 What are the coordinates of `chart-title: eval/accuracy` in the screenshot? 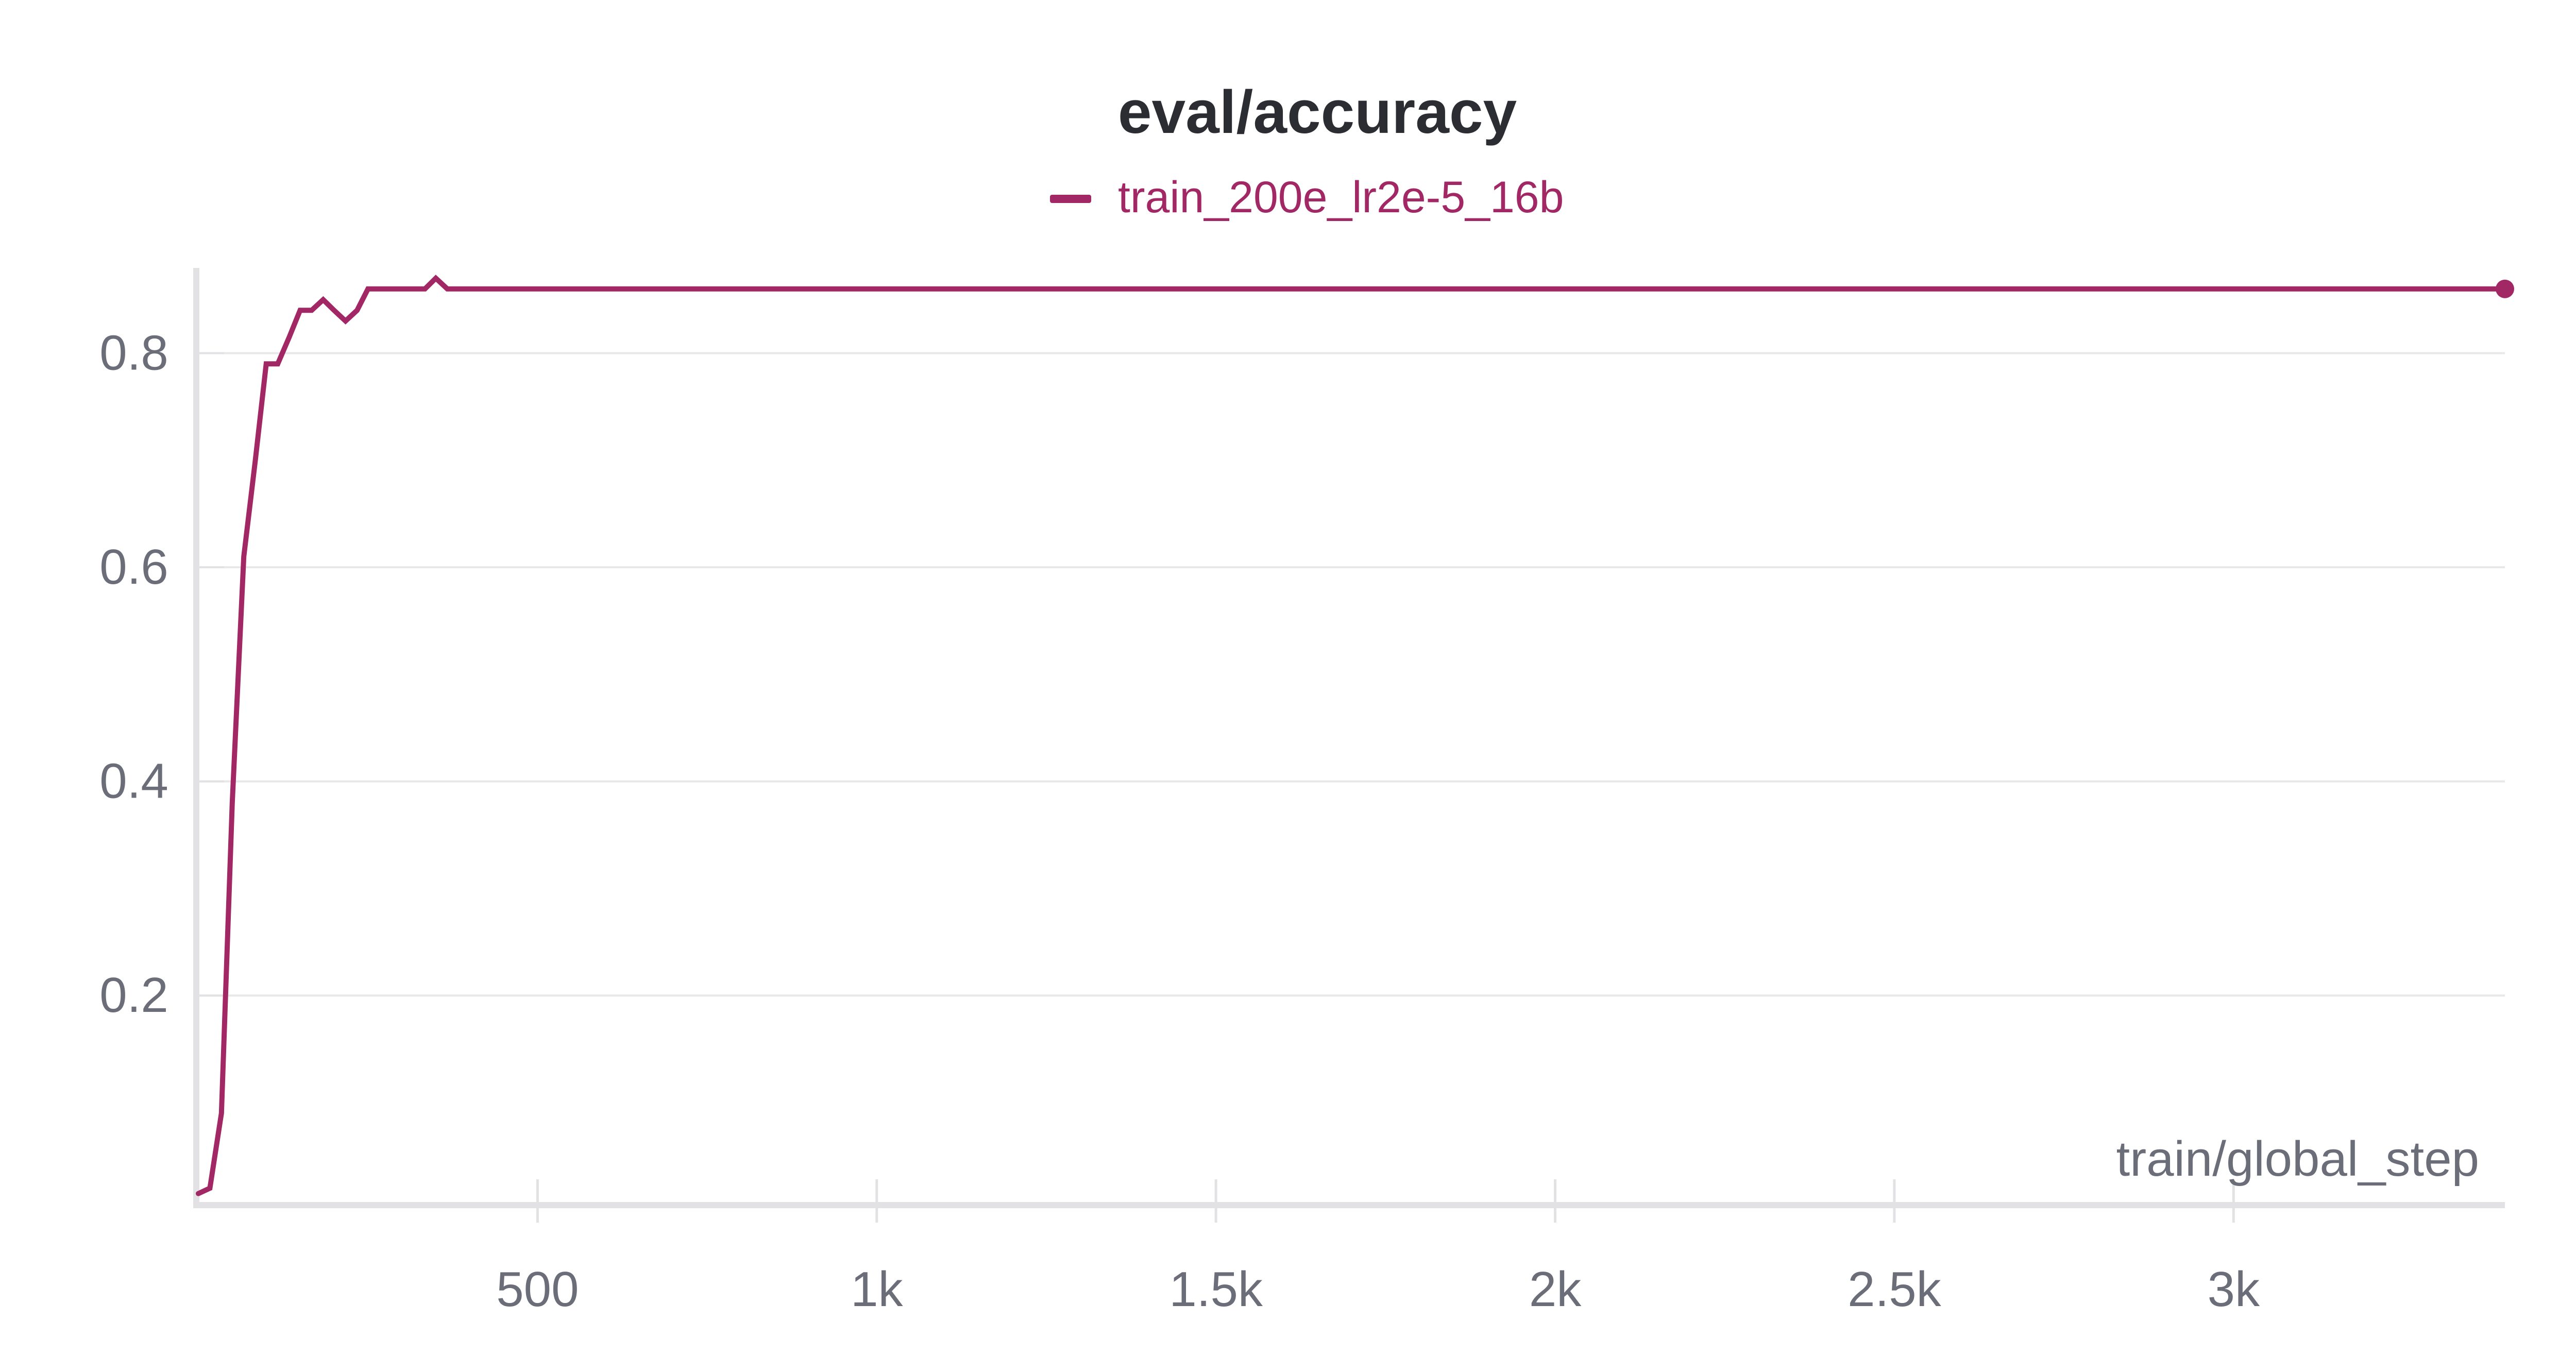 It's located at (1318, 112).